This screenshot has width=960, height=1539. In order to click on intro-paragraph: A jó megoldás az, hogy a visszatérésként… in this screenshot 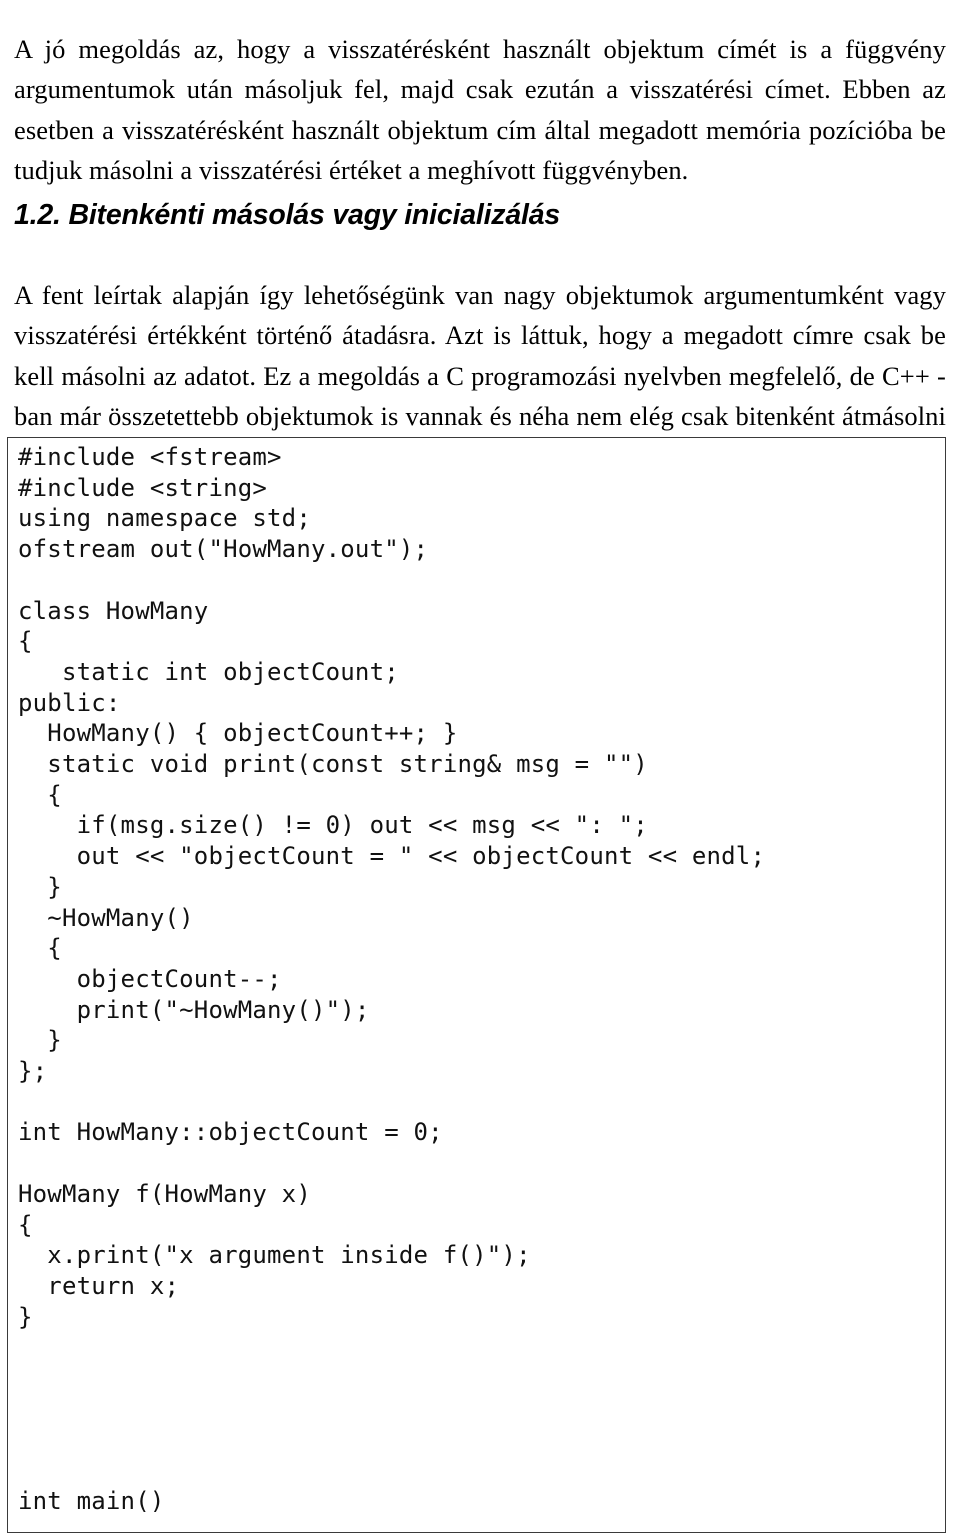, I will do `click(483, 109)`.